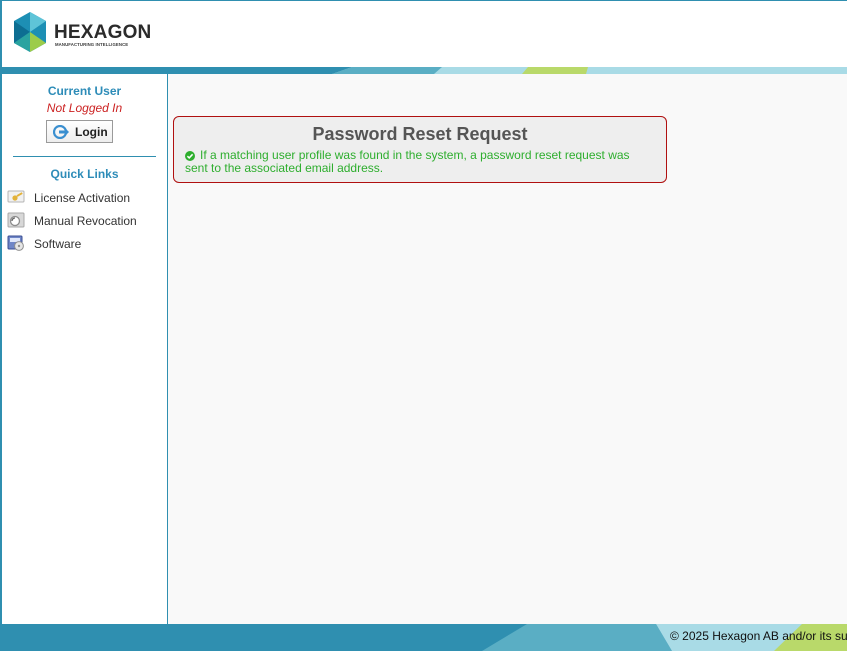 This screenshot has height=651, width=847. I want to click on message-title: Password Reset Request, so click(420, 134).